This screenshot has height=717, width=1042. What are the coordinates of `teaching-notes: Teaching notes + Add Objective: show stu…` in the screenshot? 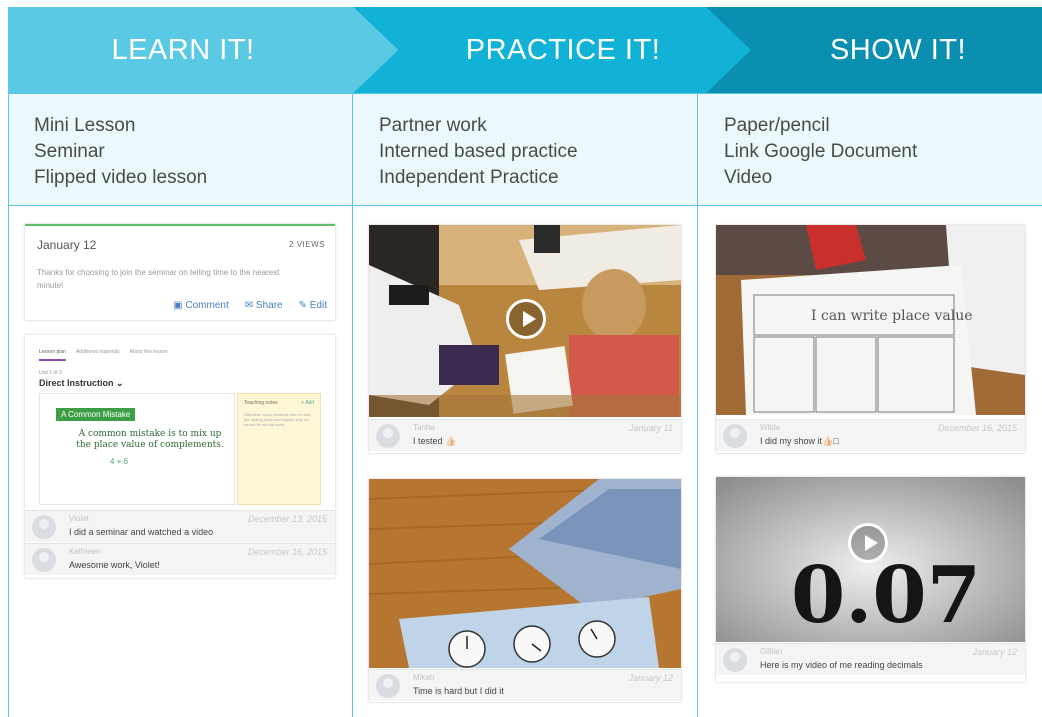 It's located at (279, 449).